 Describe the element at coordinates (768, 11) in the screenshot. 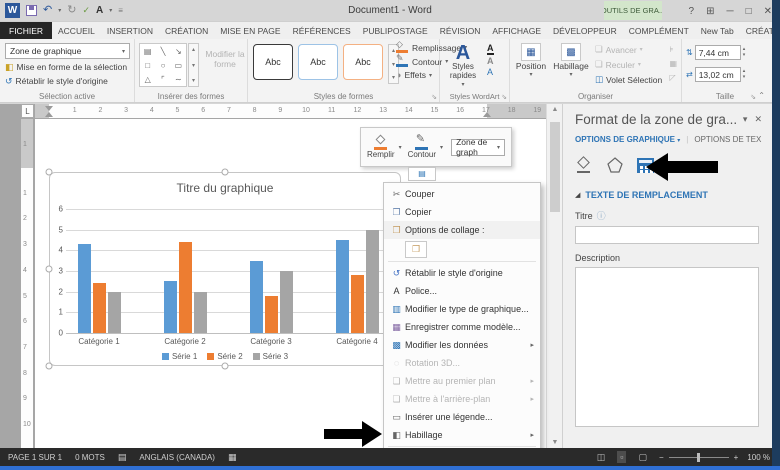

I see `close-button: ✕` at that location.